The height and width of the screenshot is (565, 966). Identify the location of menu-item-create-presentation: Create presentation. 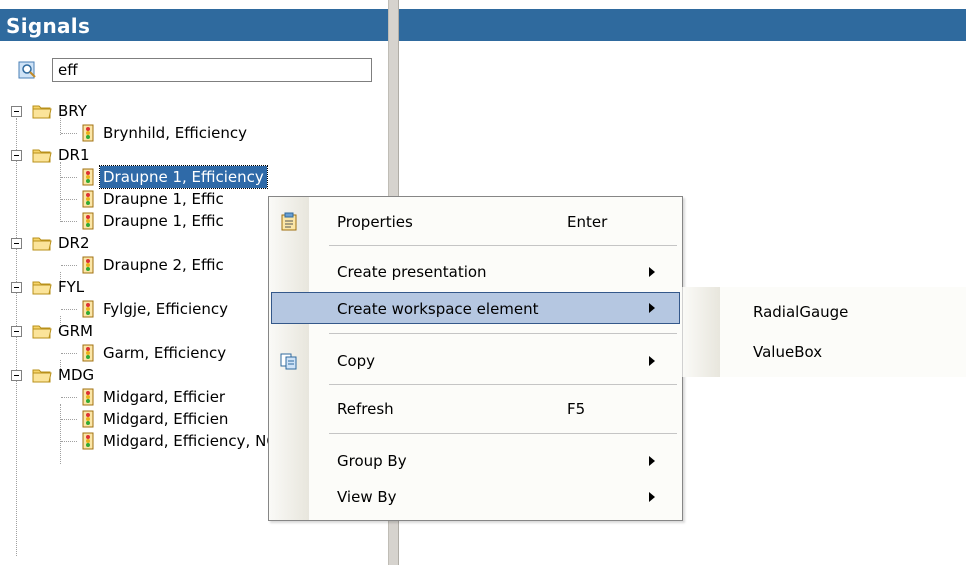
(475, 272).